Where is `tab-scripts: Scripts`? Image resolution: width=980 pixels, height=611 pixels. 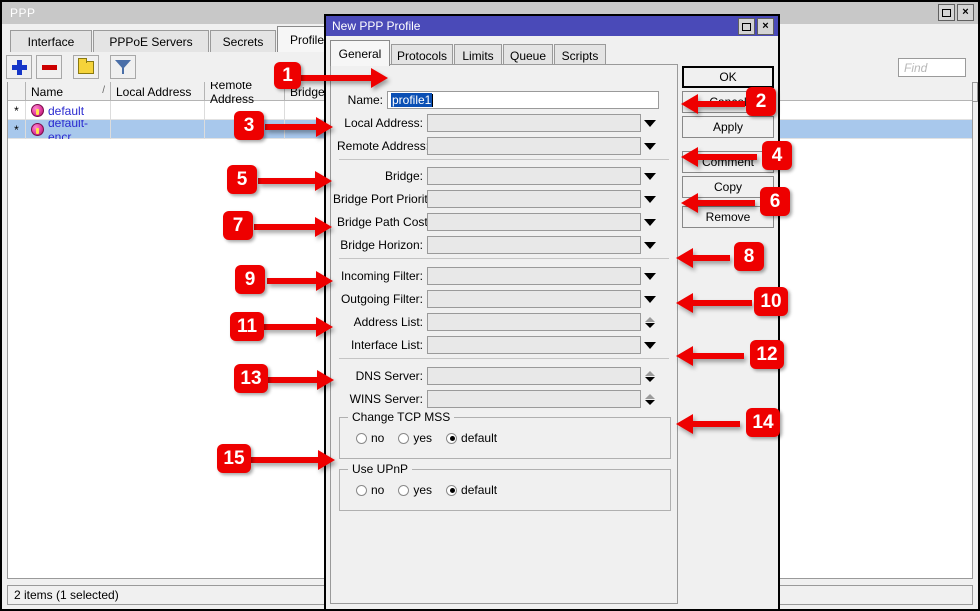 tab-scripts: Scripts is located at coordinates (580, 55).